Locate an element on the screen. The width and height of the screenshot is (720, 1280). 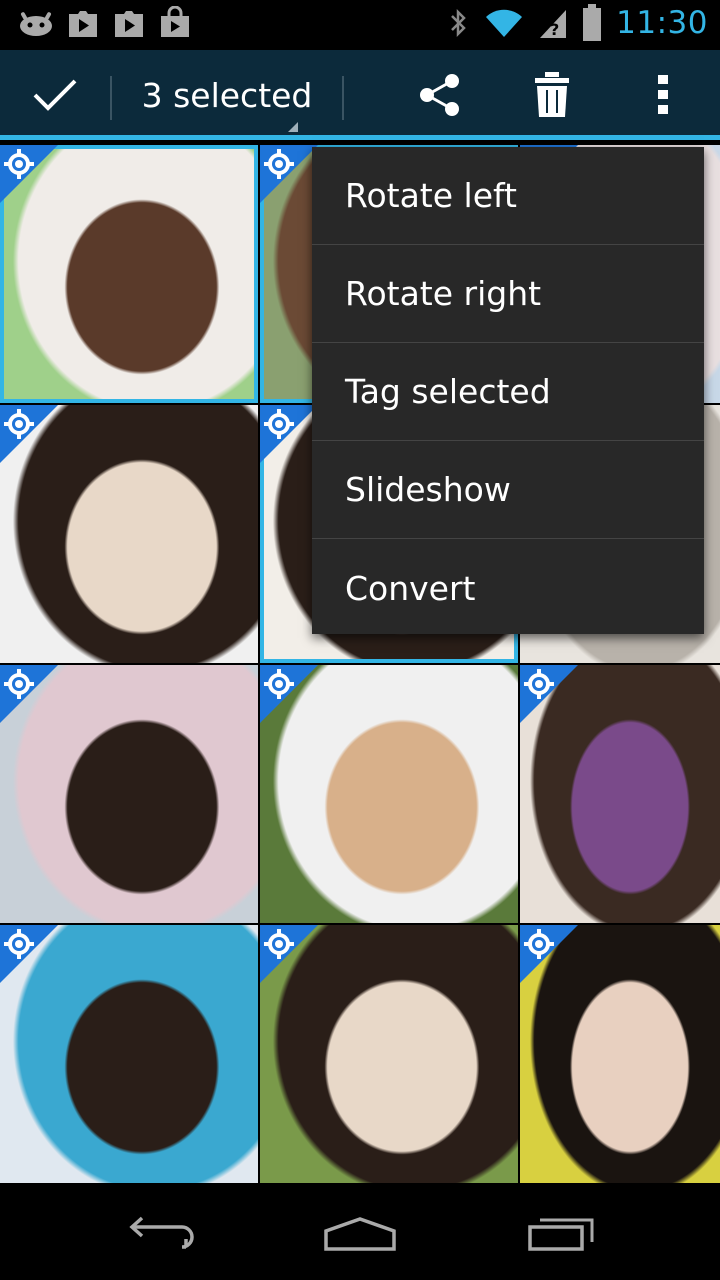
status-bar: ? 11:30 is located at coordinates (360, 25).